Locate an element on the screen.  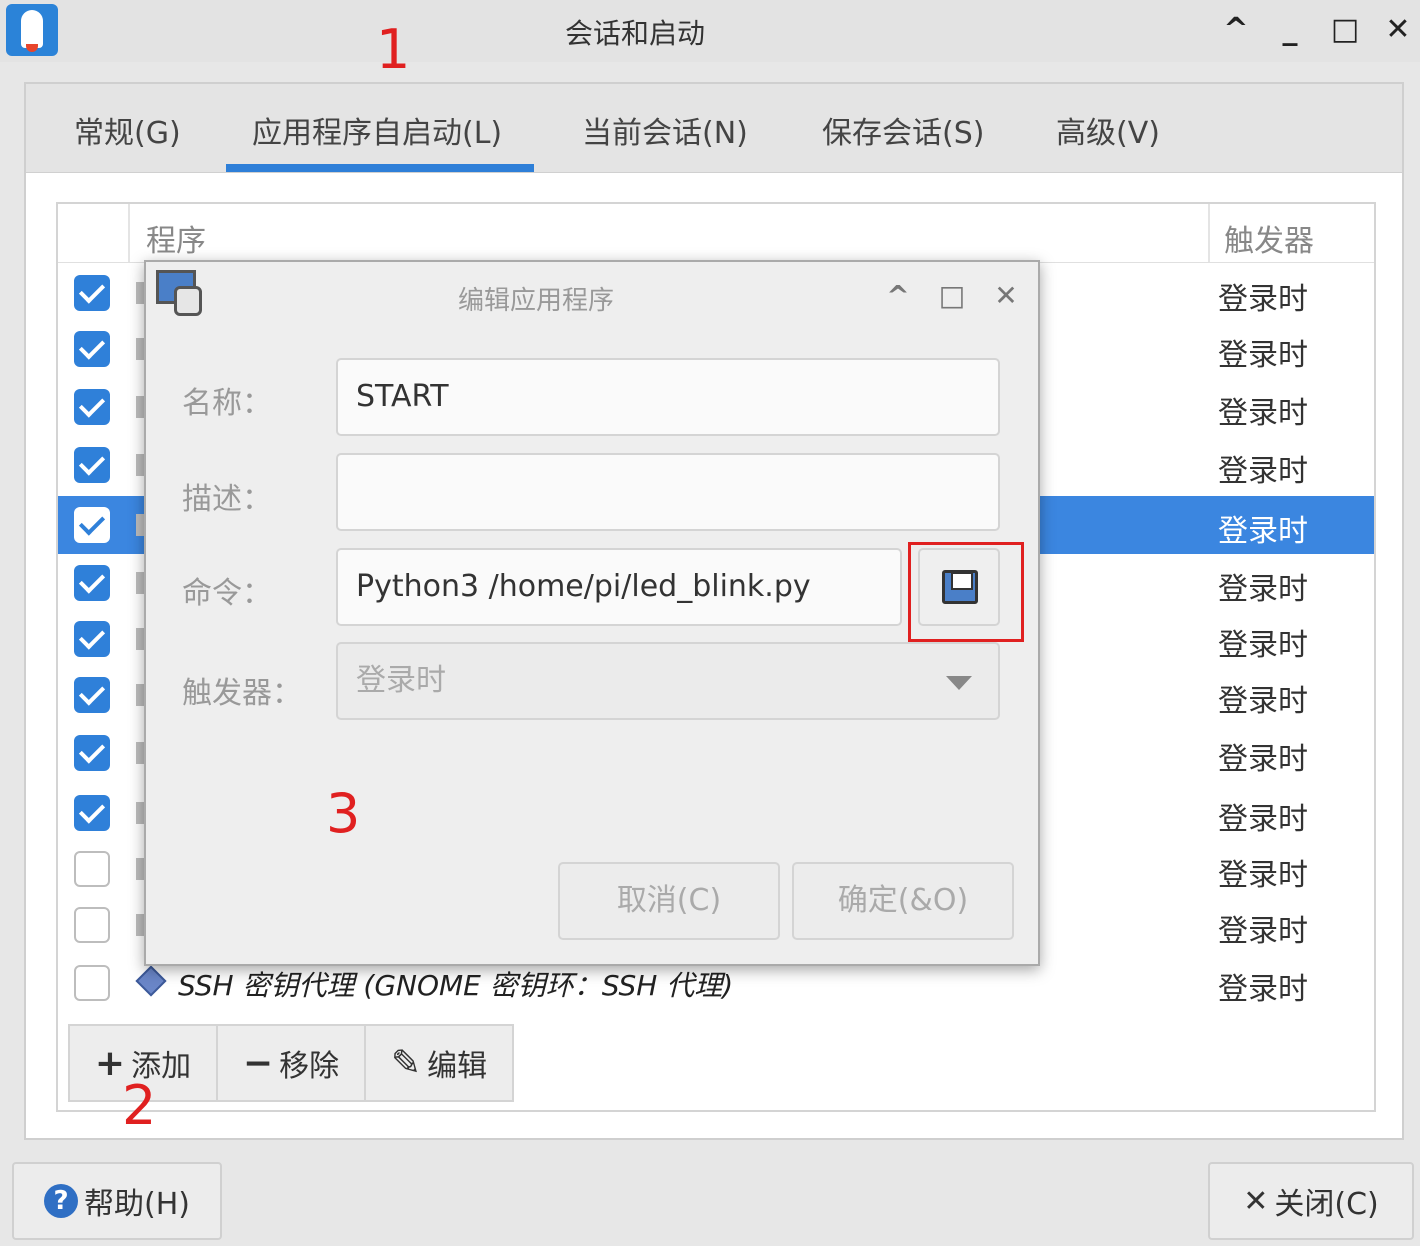
dialog-maximize-button: □ is located at coordinates (952, 296).